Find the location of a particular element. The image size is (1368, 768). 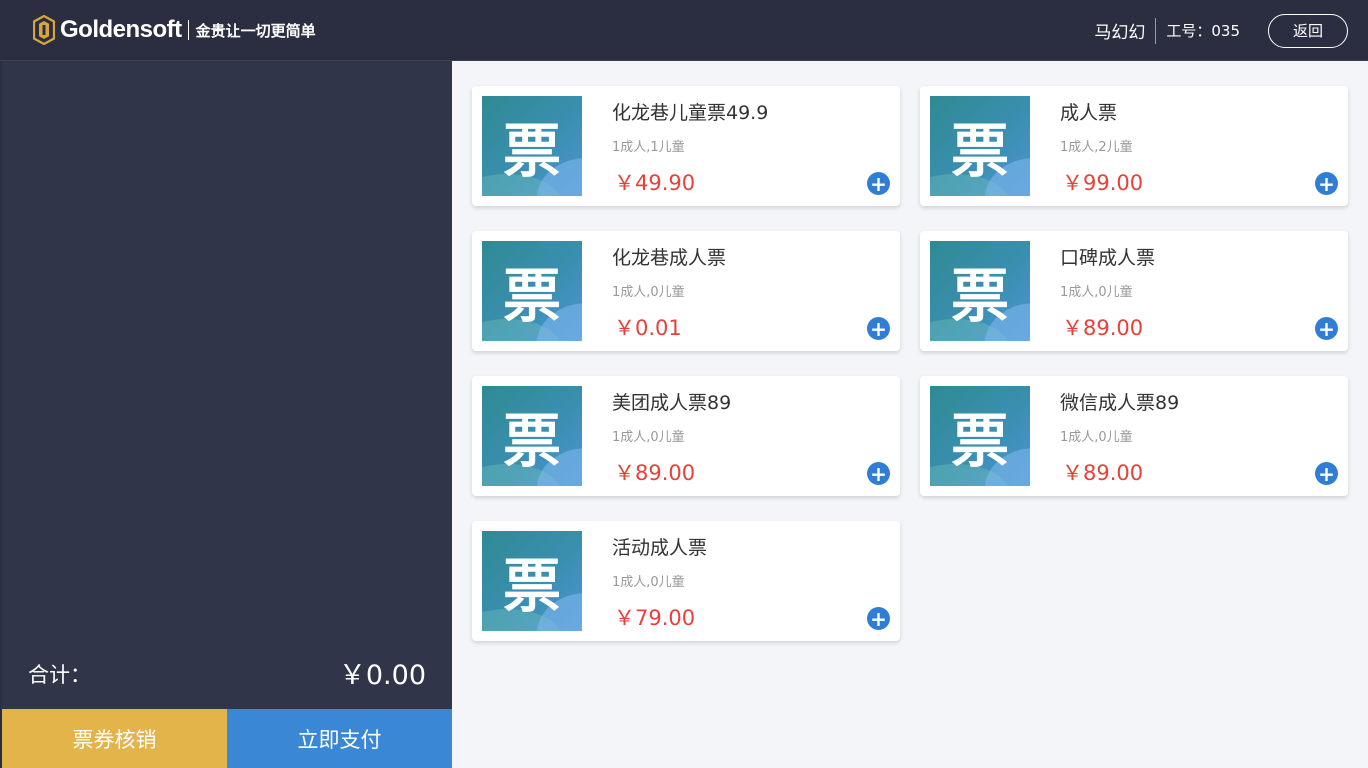

product-price: ￥0.01 is located at coordinates (648, 328).